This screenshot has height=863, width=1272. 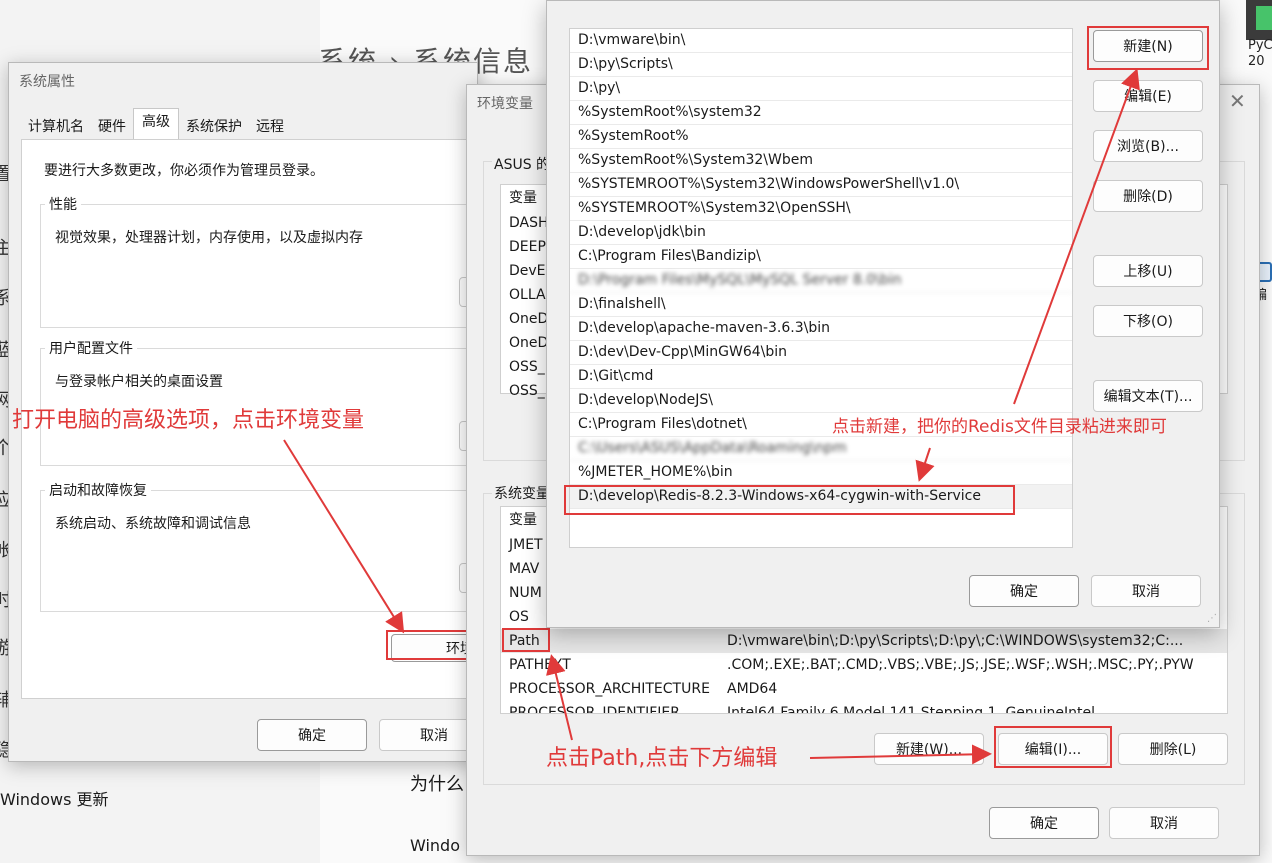 I want to click on arrow-to-env-button, so click(x=344, y=536).